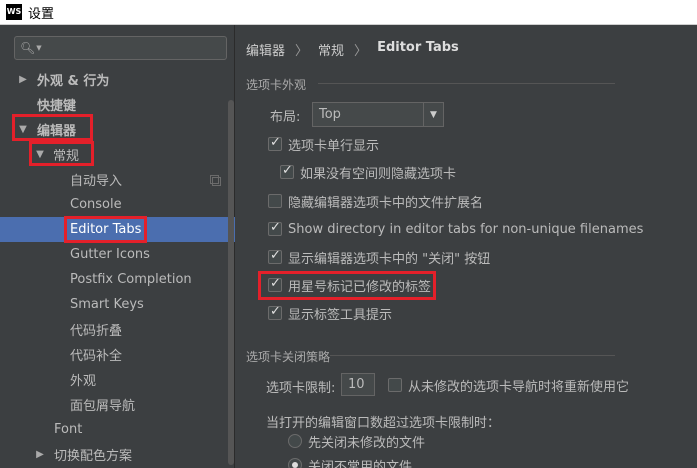  Describe the element at coordinates (107, 304) in the screenshot. I see `tree-item-label: Smart Keys` at that location.